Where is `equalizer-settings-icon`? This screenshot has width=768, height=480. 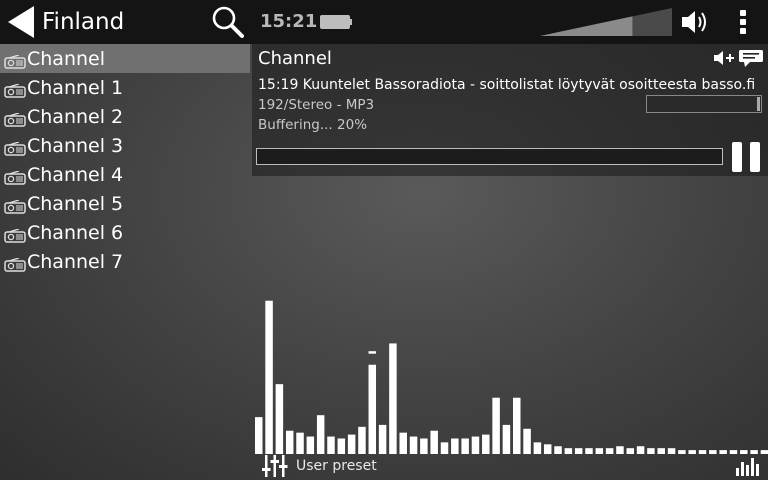 equalizer-settings-icon is located at coordinates (275, 466).